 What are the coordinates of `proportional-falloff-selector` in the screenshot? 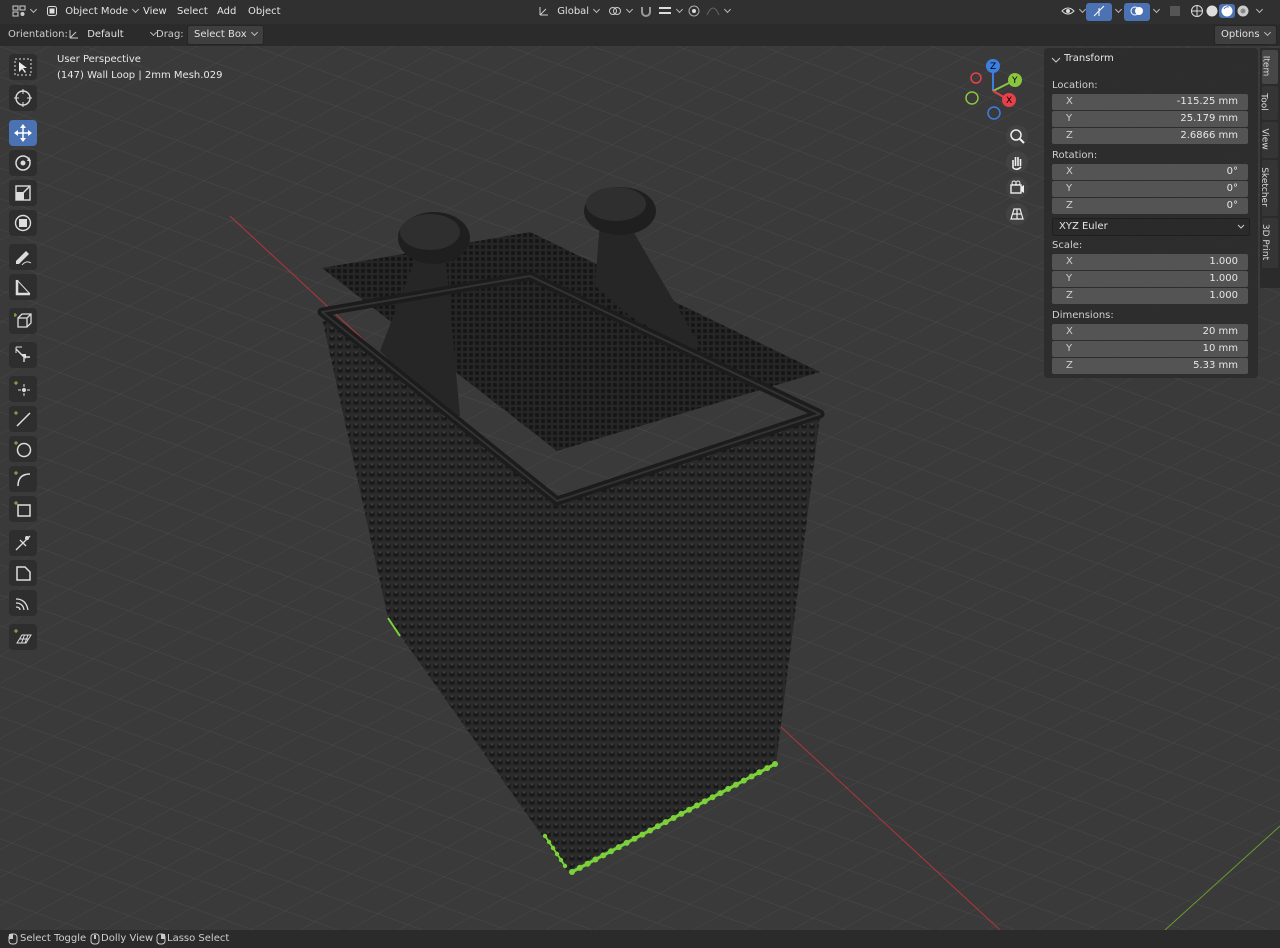 It's located at (718, 12).